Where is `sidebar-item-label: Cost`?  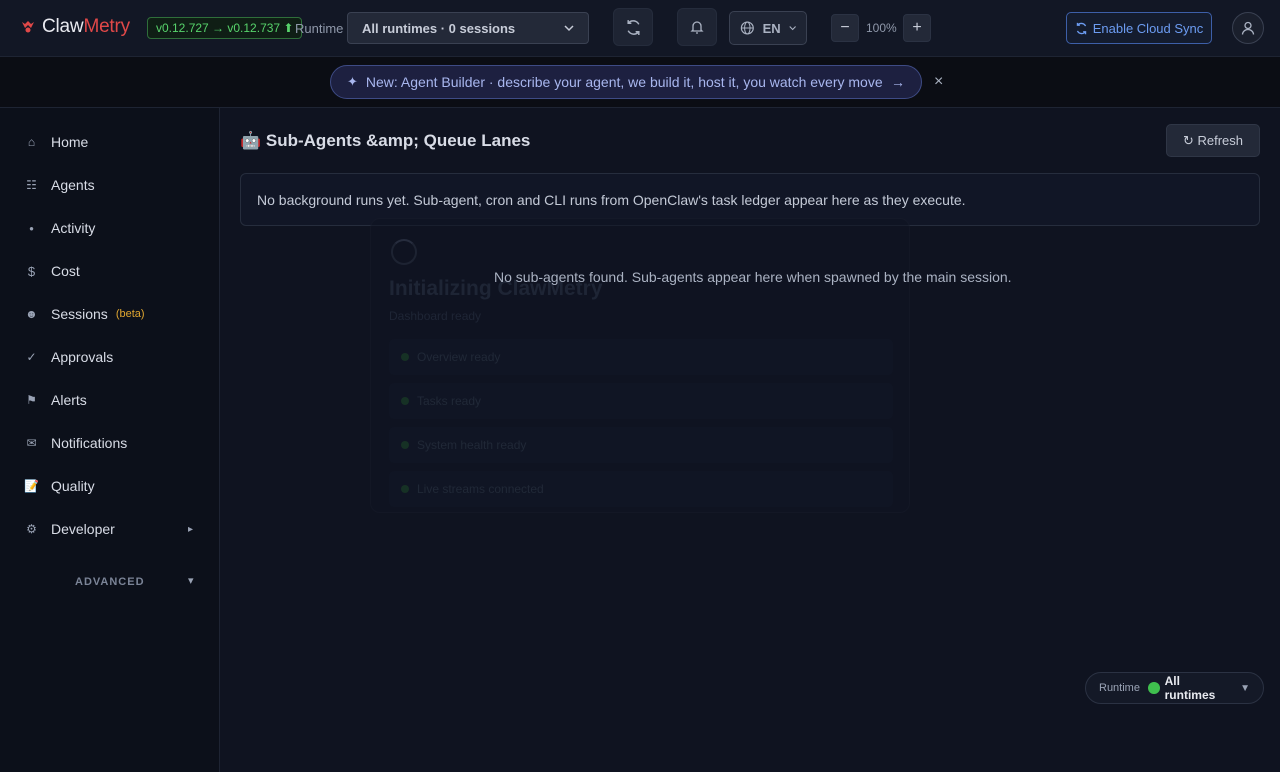
sidebar-item-label: Cost is located at coordinates (65, 271).